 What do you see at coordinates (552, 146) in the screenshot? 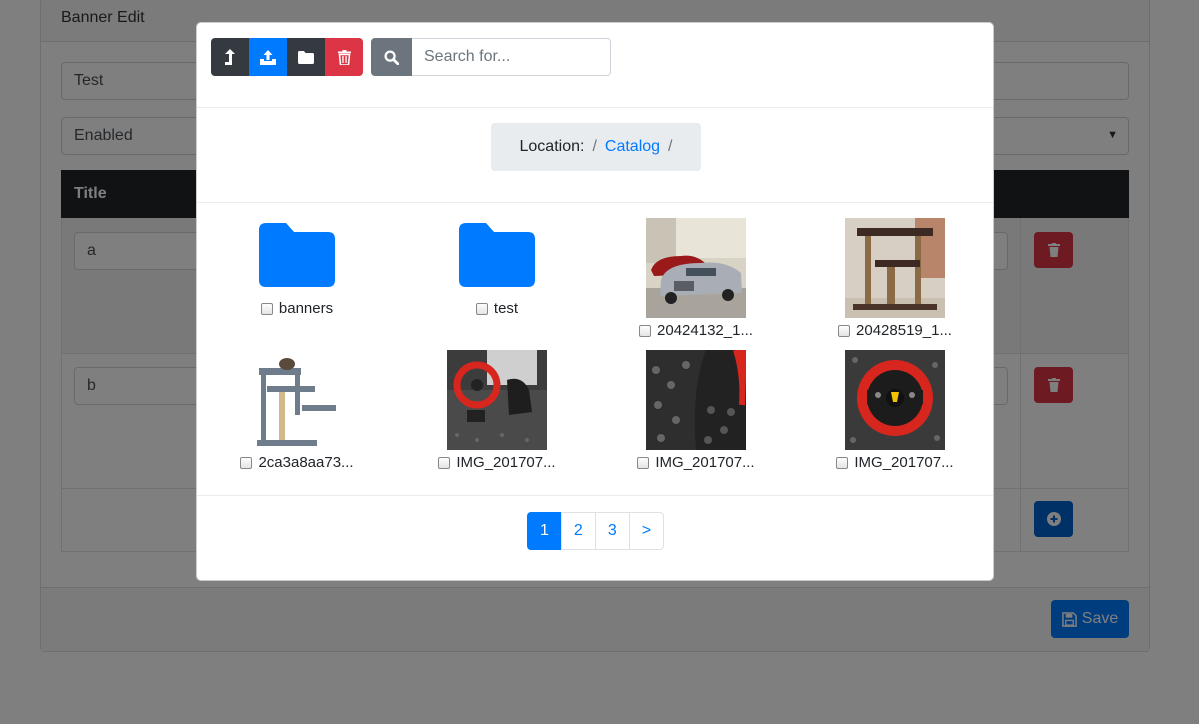
I see `breadcrumb-label: Location:` at bounding box center [552, 146].